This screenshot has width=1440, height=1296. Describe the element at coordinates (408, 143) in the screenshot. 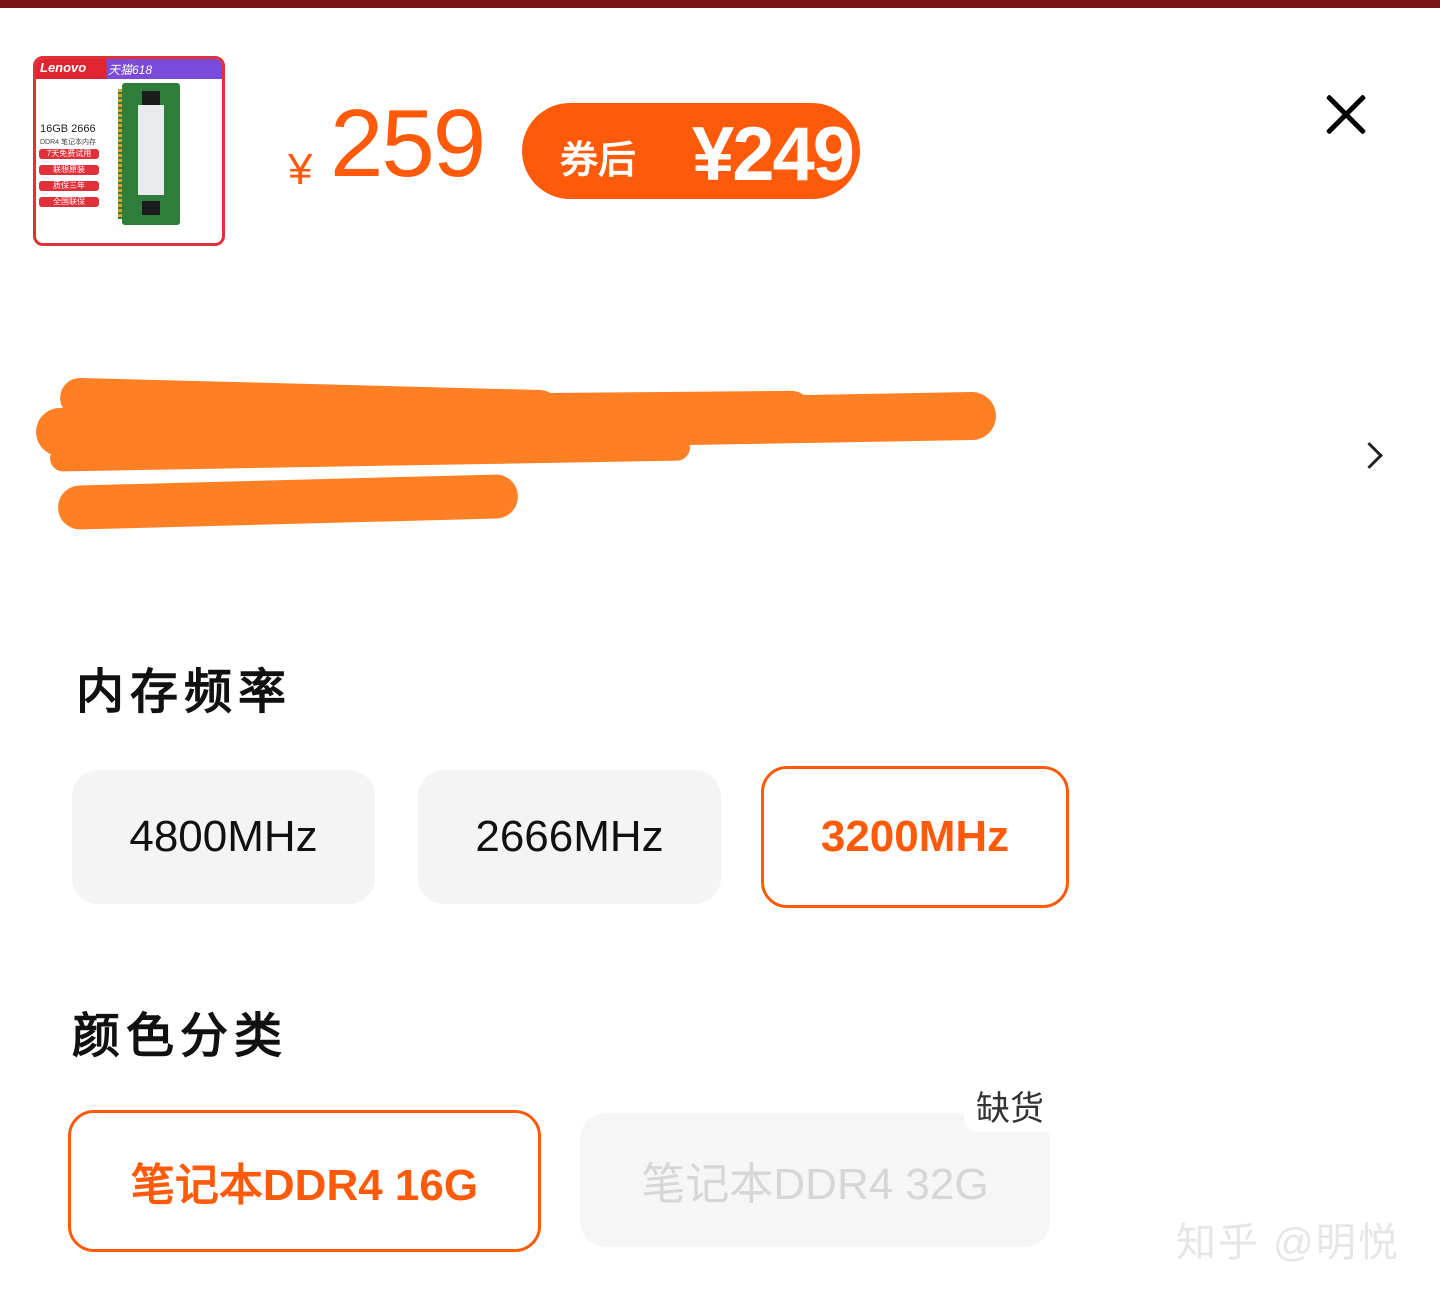

I see `original-price: 259` at that location.